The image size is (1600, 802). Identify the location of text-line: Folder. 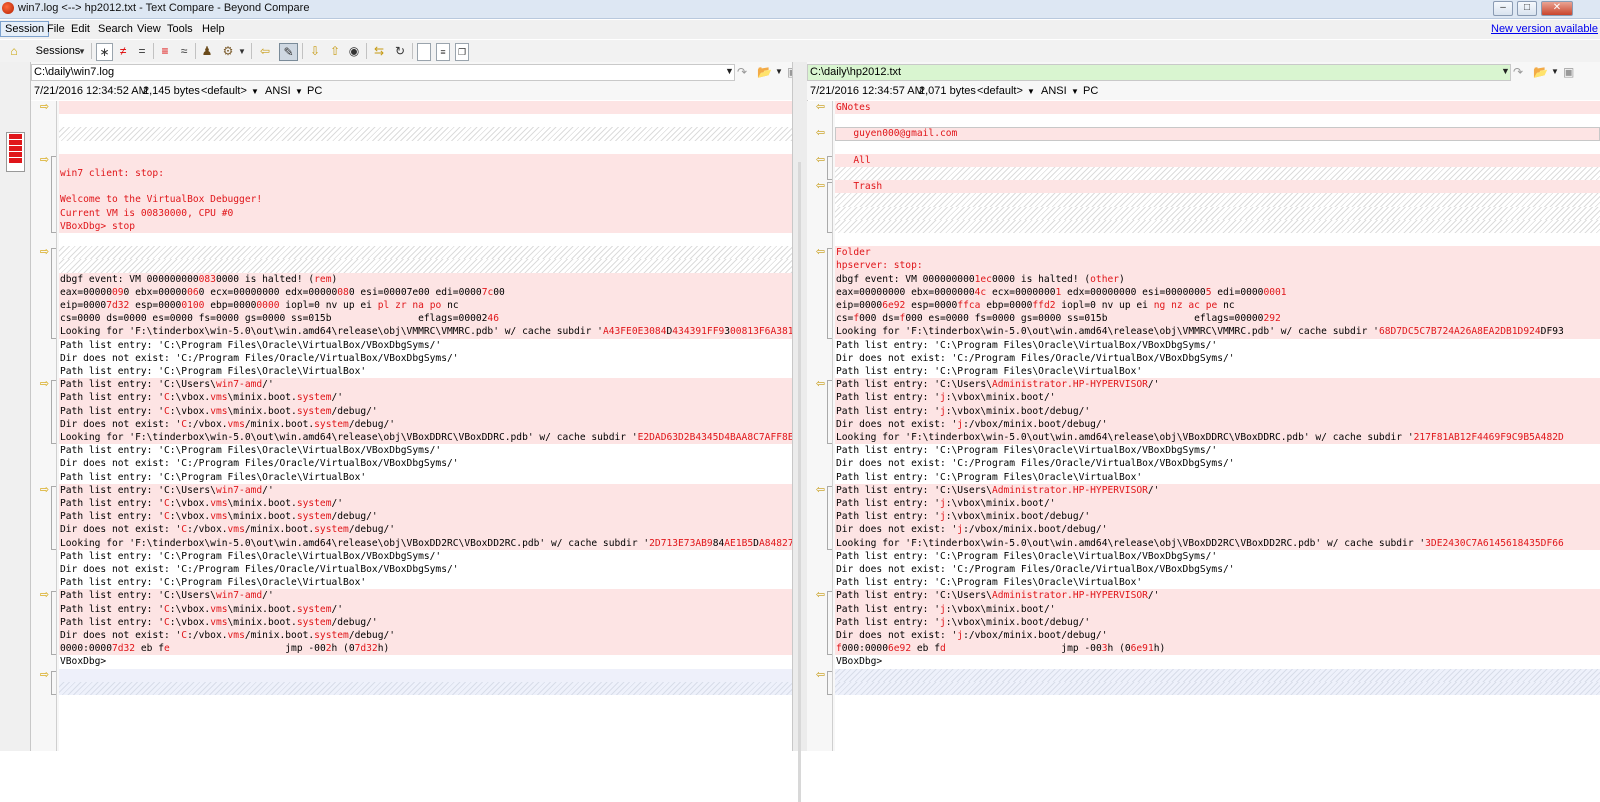
(1217, 253).